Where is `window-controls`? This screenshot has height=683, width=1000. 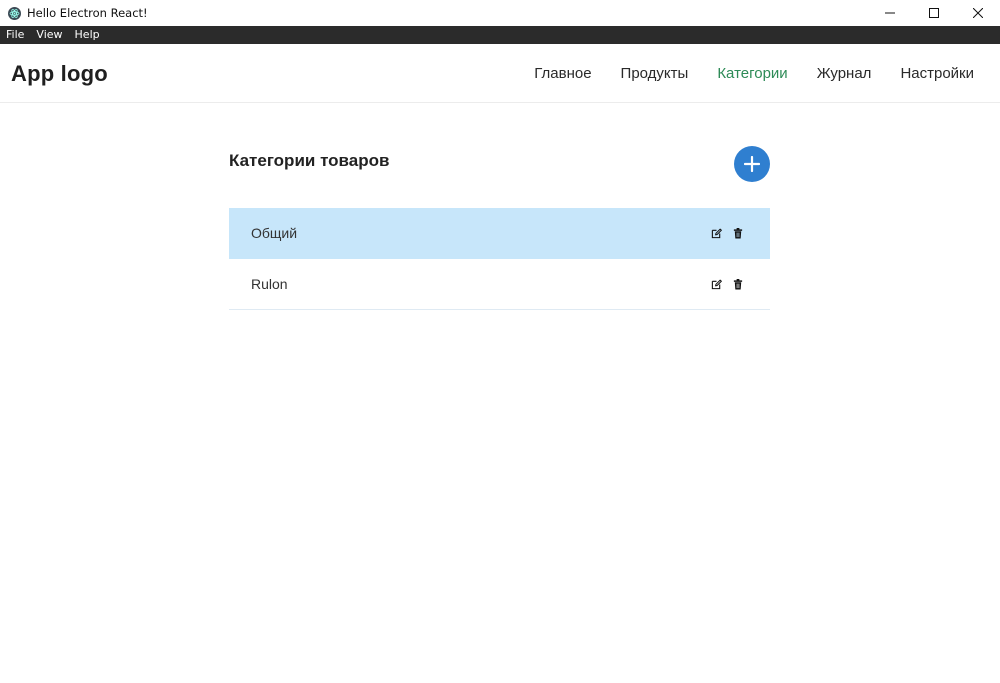 window-controls is located at coordinates (934, 13).